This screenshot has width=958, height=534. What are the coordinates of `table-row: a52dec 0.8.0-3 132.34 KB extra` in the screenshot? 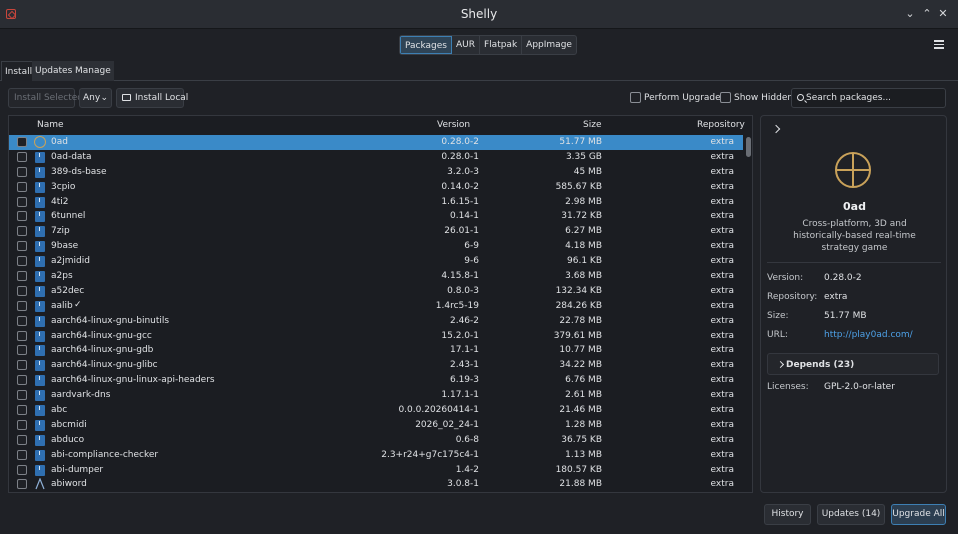 It's located at (376, 291).